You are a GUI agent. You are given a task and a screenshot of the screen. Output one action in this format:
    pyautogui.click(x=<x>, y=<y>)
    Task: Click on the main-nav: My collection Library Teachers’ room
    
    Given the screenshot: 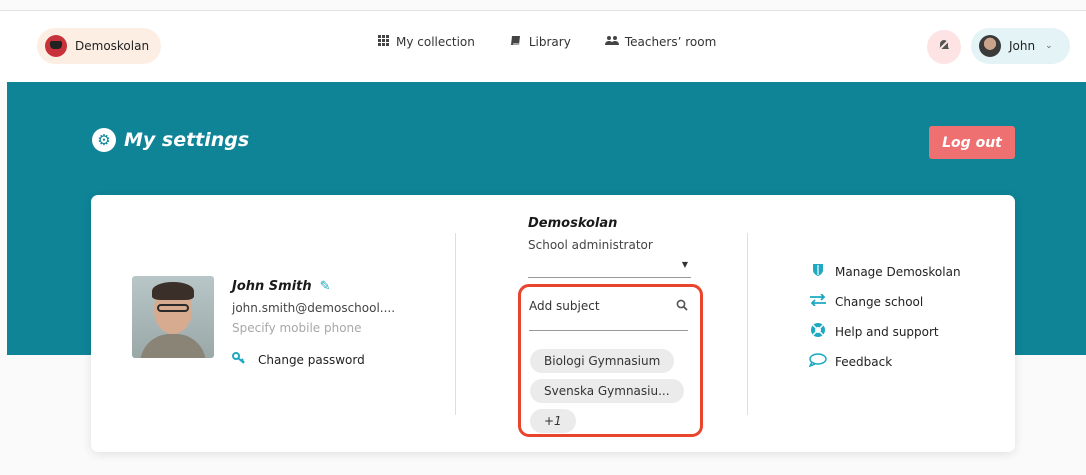 What is the action you would take?
    pyautogui.click(x=546, y=42)
    